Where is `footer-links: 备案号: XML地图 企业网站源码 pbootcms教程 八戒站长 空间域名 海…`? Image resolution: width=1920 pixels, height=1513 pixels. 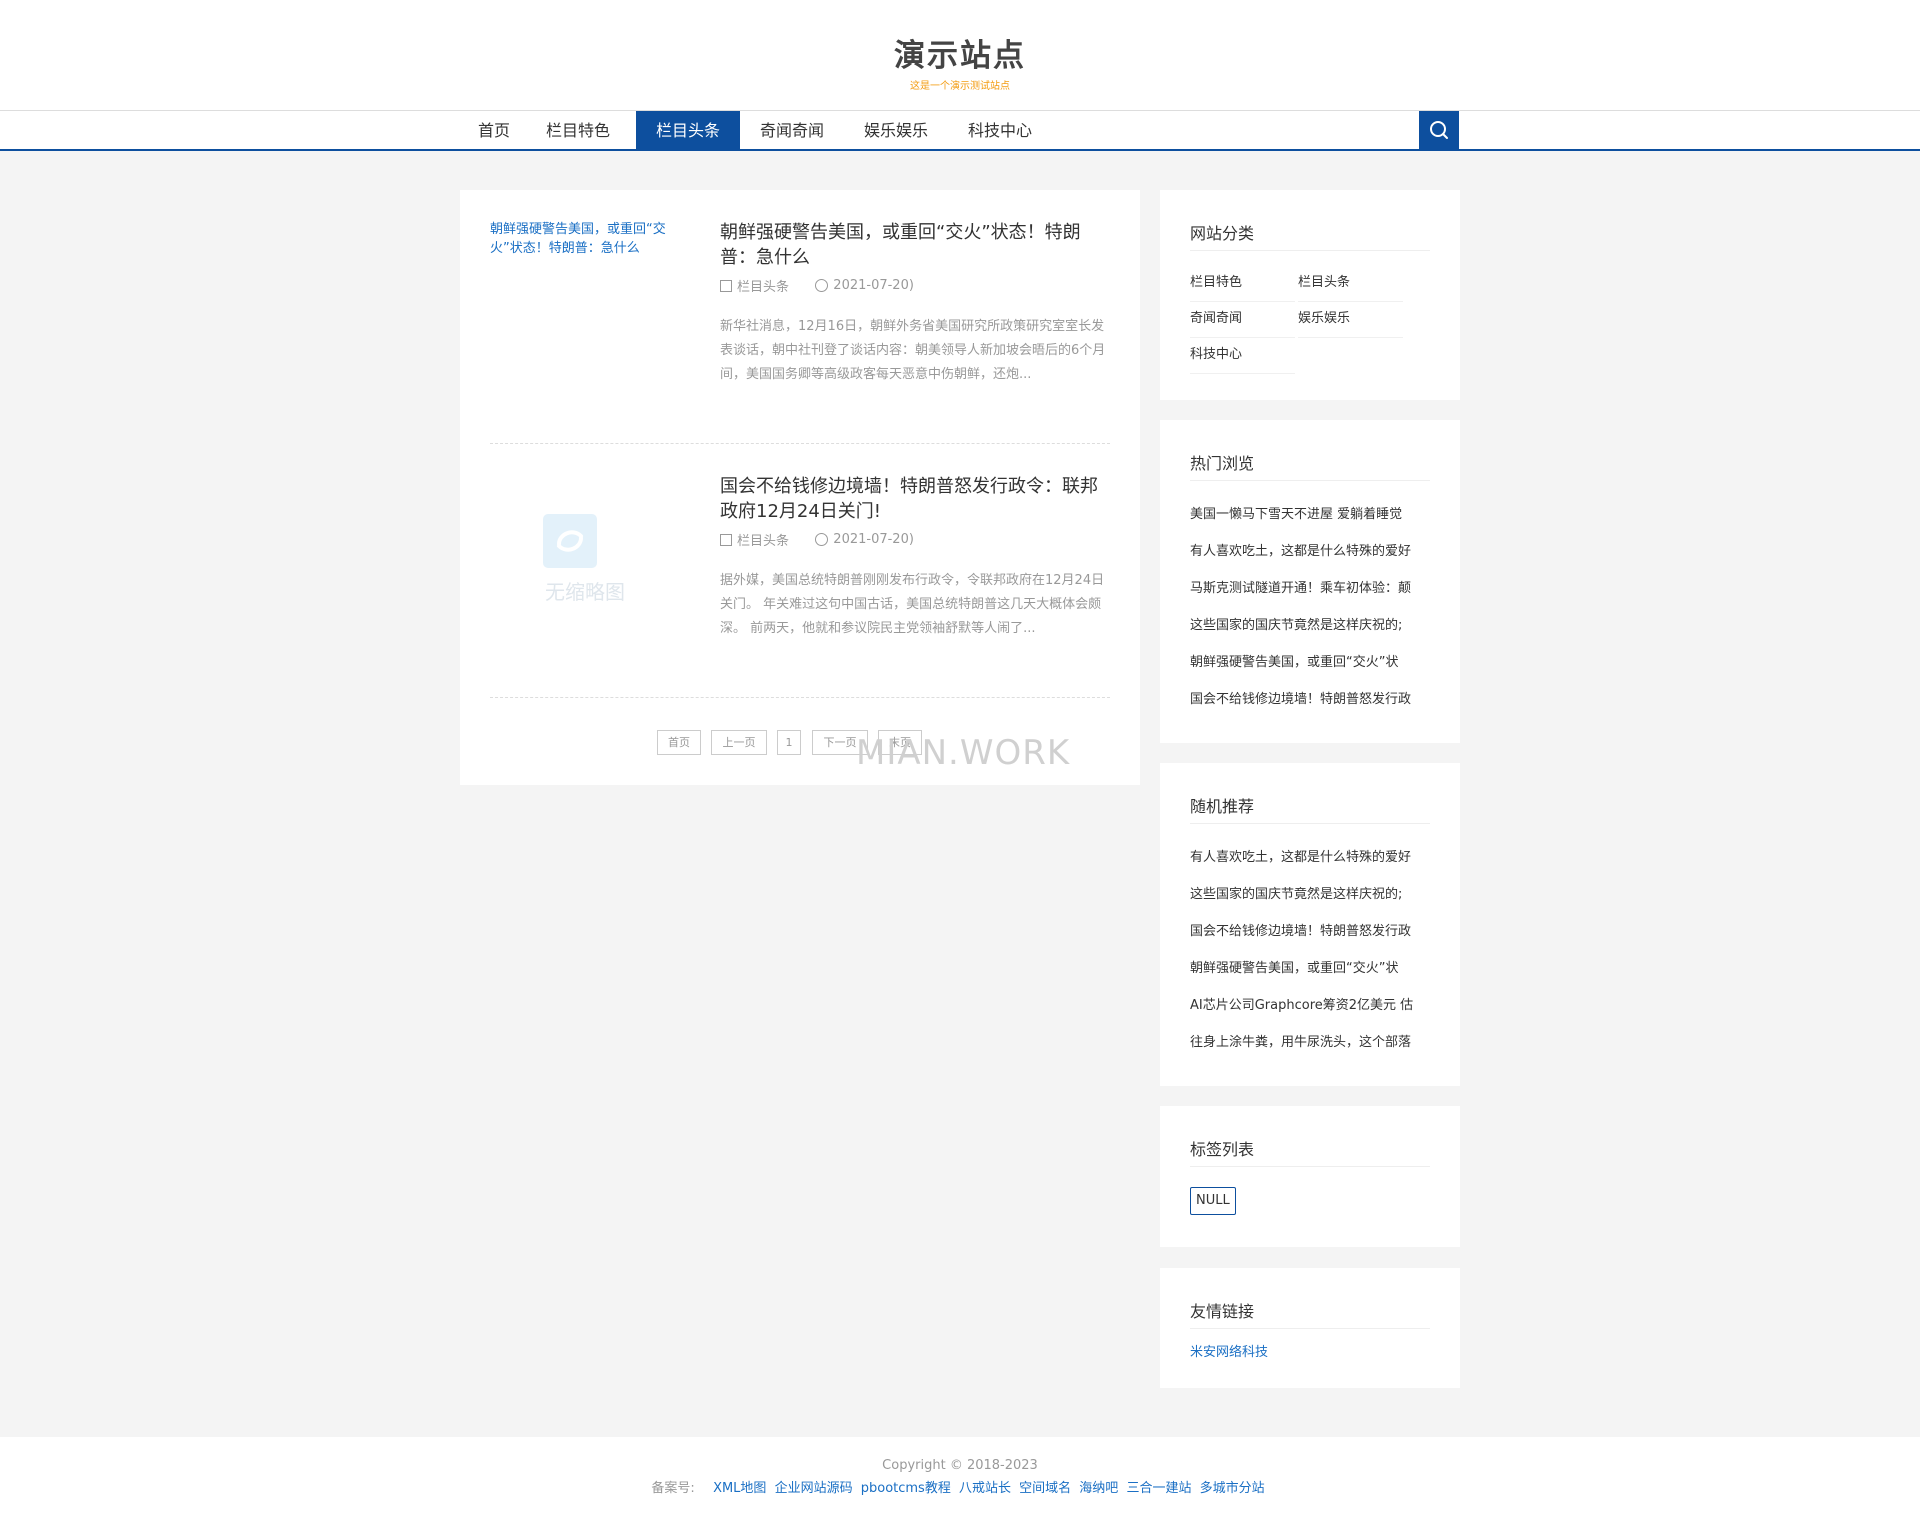
footer-links: 备案号: XML地图 企业网站源码 pbootcms教程 八戒站长 空间域名 海… is located at coordinates (960, 1486).